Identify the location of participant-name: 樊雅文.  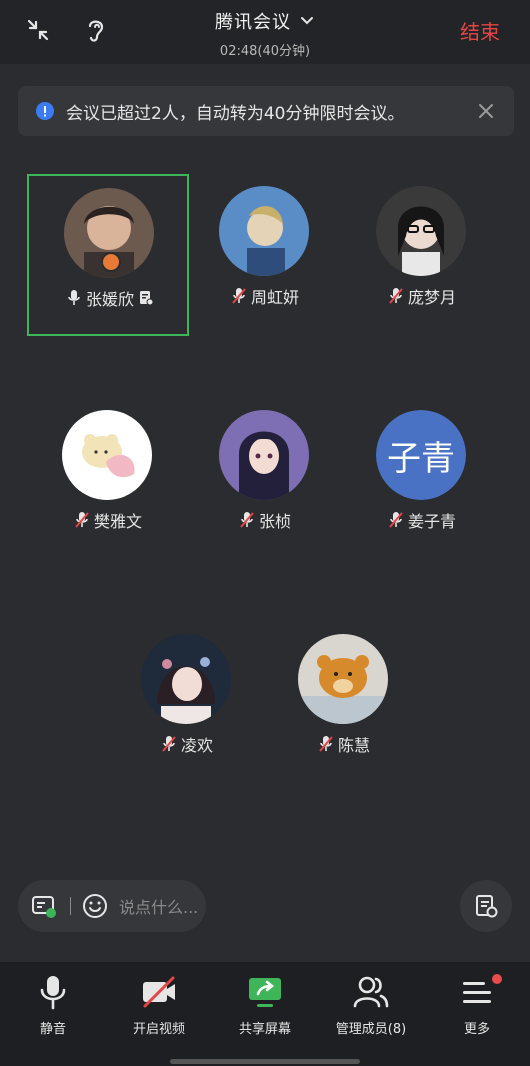
(117, 521).